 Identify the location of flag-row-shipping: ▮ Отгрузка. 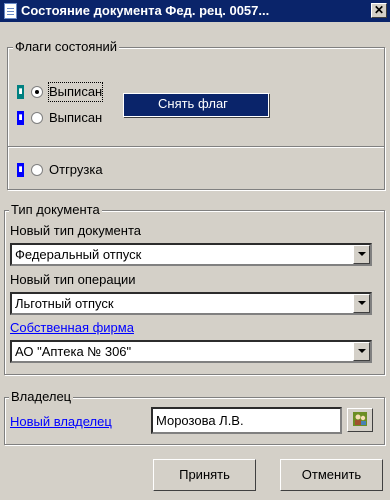
(87, 170).